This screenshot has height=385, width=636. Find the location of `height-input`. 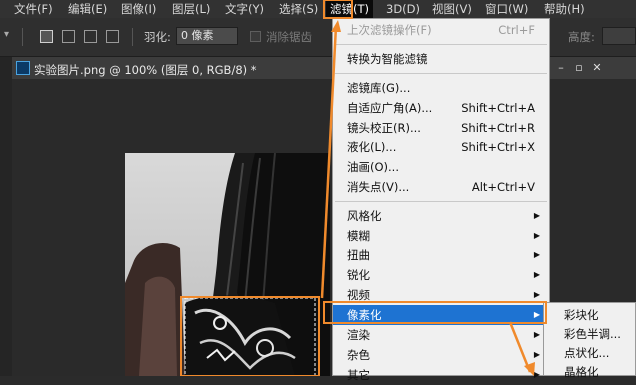

height-input is located at coordinates (619, 36).